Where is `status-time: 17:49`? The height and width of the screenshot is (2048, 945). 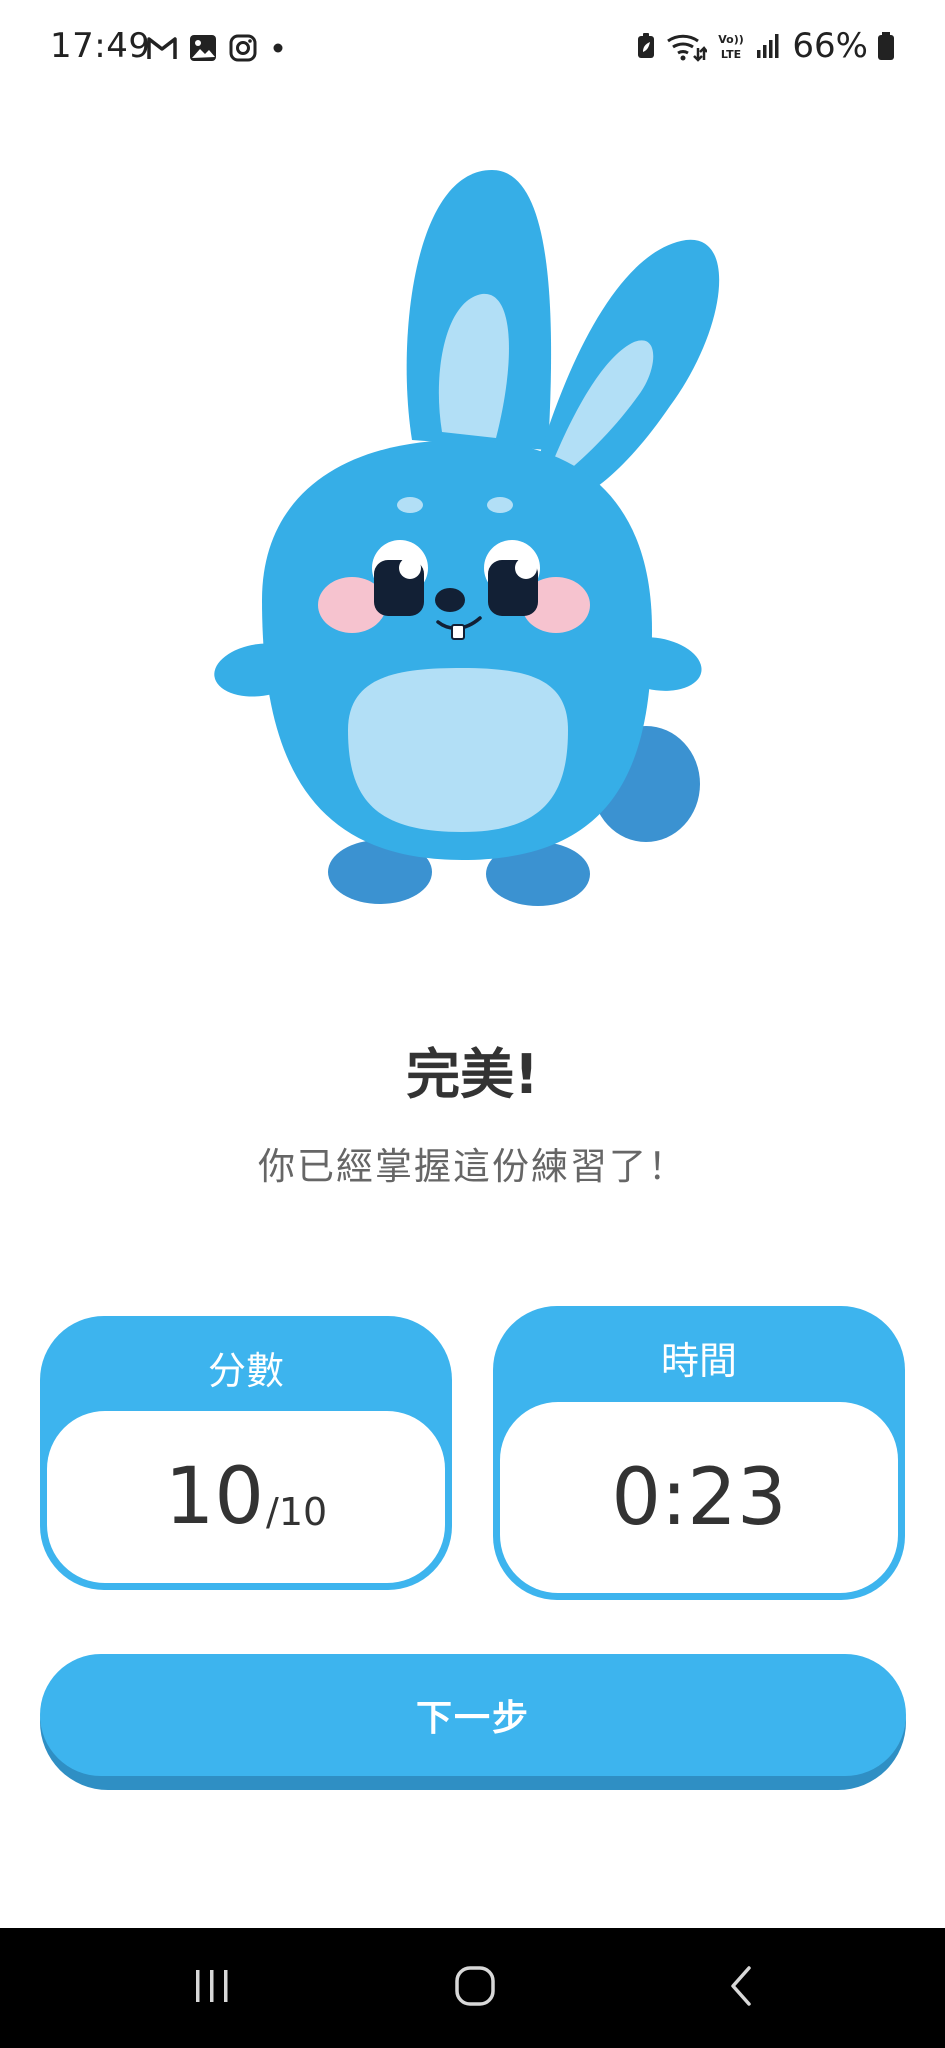
status-time: 17:49 is located at coordinates (100, 46).